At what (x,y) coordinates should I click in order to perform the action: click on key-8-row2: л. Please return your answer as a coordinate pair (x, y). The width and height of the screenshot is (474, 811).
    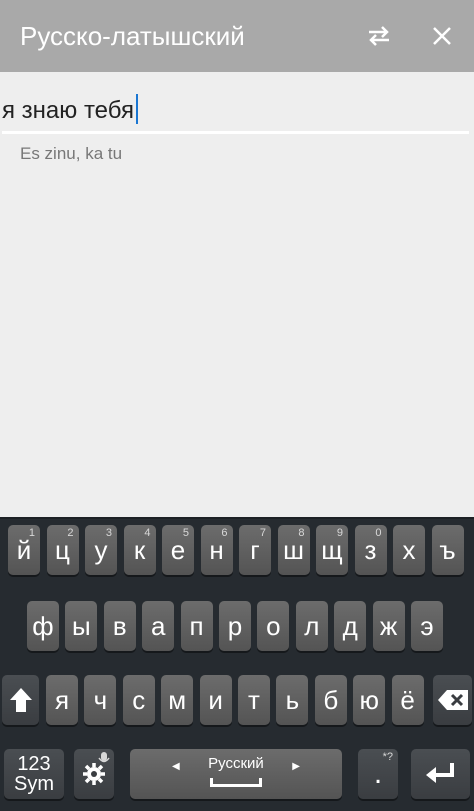
    Looking at the image, I should click on (311, 626).